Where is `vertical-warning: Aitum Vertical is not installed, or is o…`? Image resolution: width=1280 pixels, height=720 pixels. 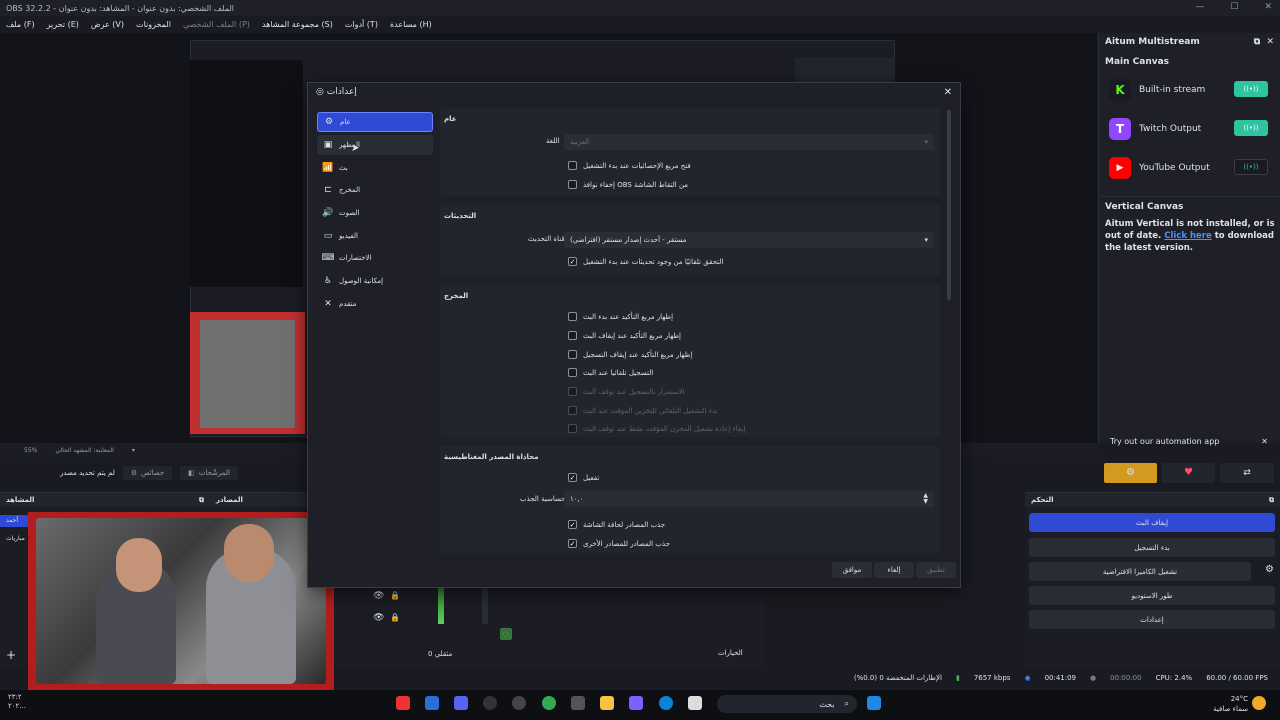 vertical-warning: Aitum Vertical is not installed, or is o… is located at coordinates (1190, 236).